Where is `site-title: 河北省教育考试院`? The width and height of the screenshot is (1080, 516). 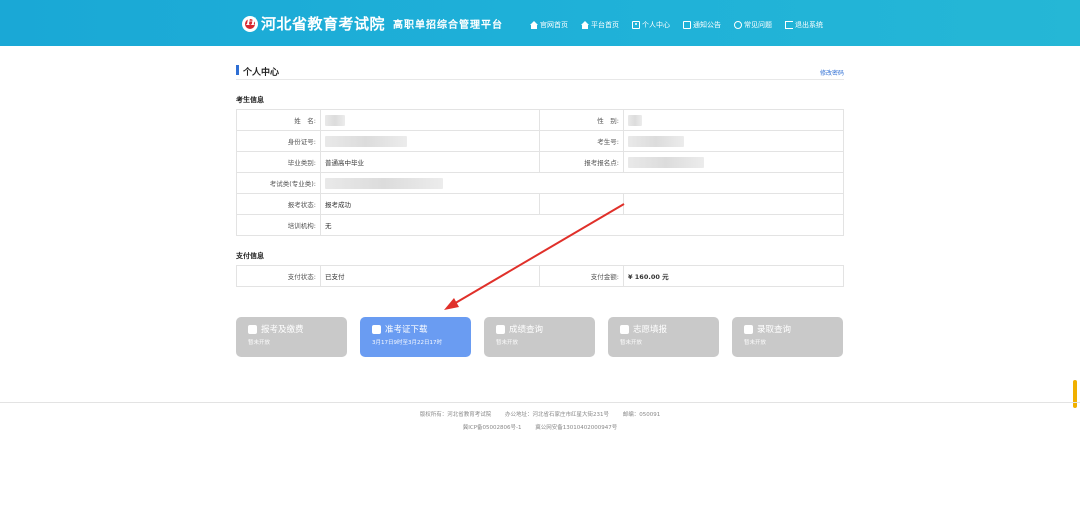
site-title: 河北省教育考试院 is located at coordinates (323, 24).